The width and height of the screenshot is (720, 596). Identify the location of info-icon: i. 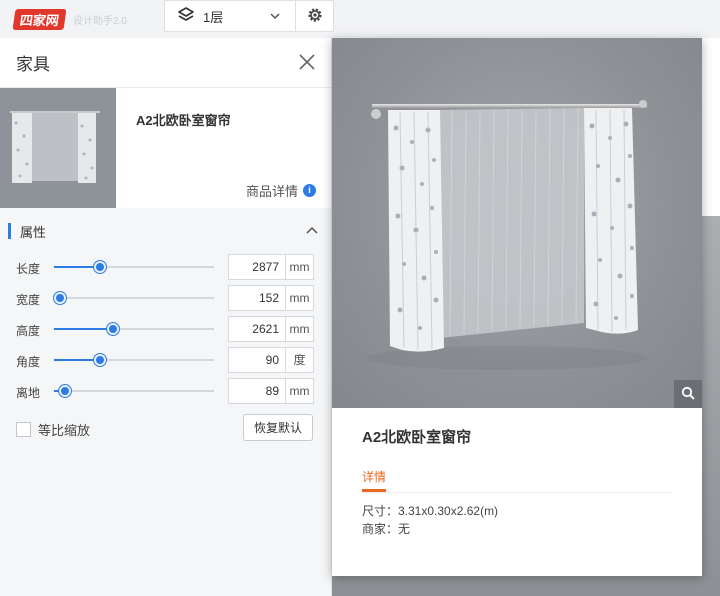
(310, 190).